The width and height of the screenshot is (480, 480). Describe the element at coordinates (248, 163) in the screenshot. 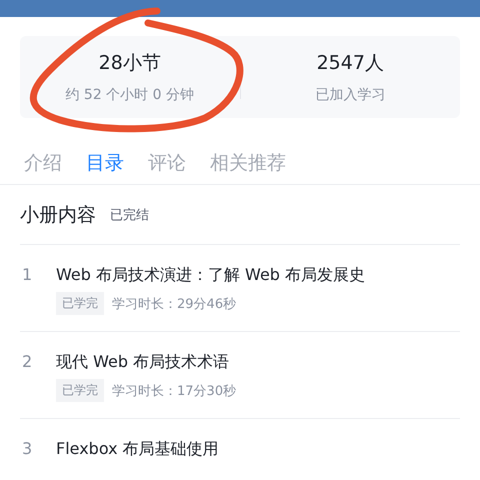

I see `tab: 相关推荐` at that location.